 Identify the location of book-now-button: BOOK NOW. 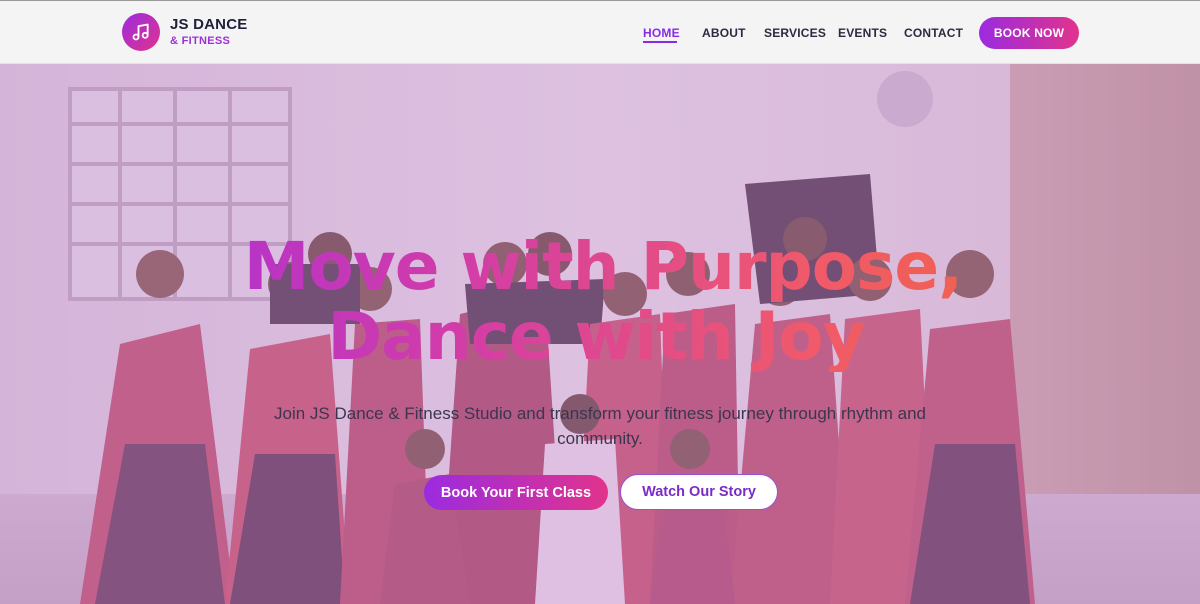
(1029, 33).